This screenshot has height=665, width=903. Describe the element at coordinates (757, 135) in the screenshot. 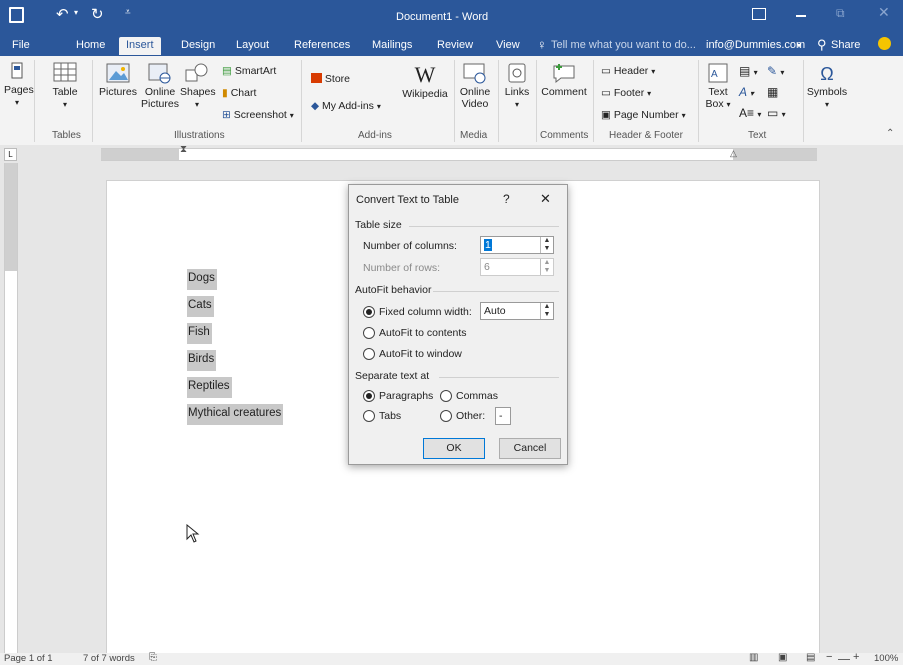

I see `group-label-text: Text` at that location.